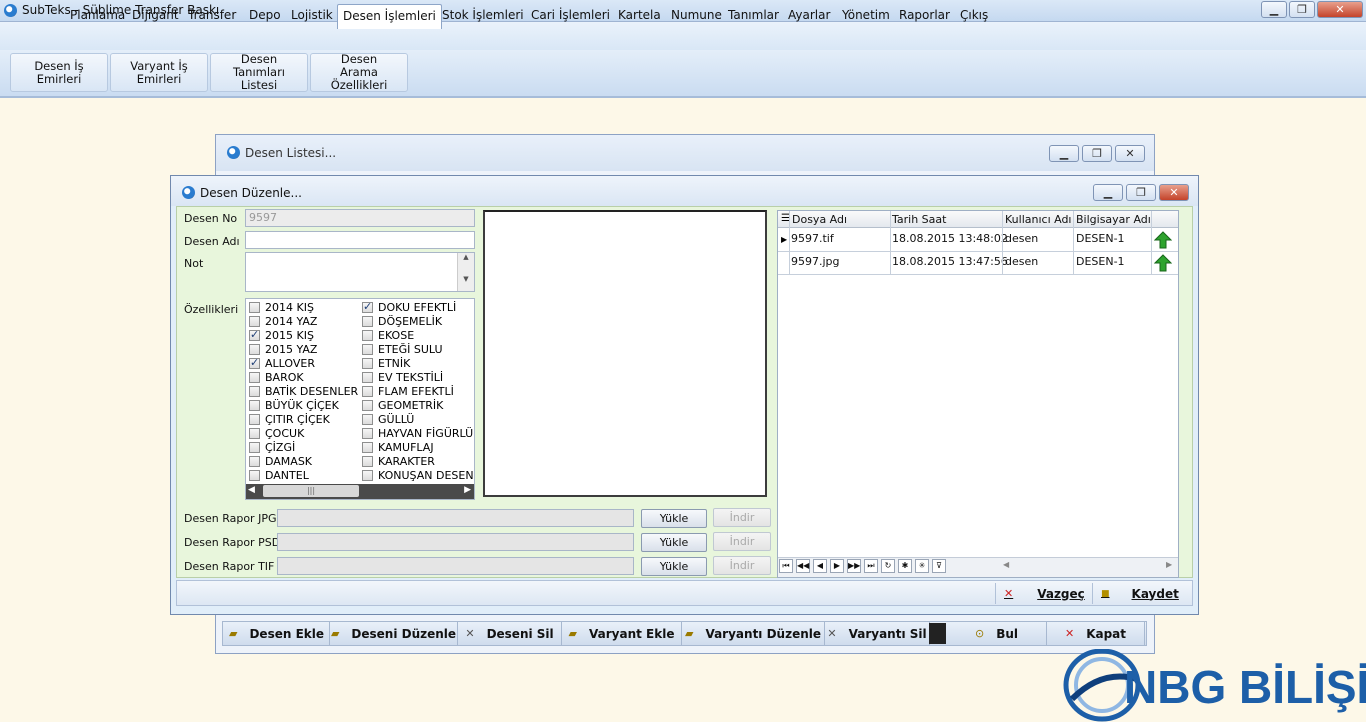  What do you see at coordinates (1042, 593) in the screenshot?
I see `vazgec-button: ✕ Vazgeç` at bounding box center [1042, 593].